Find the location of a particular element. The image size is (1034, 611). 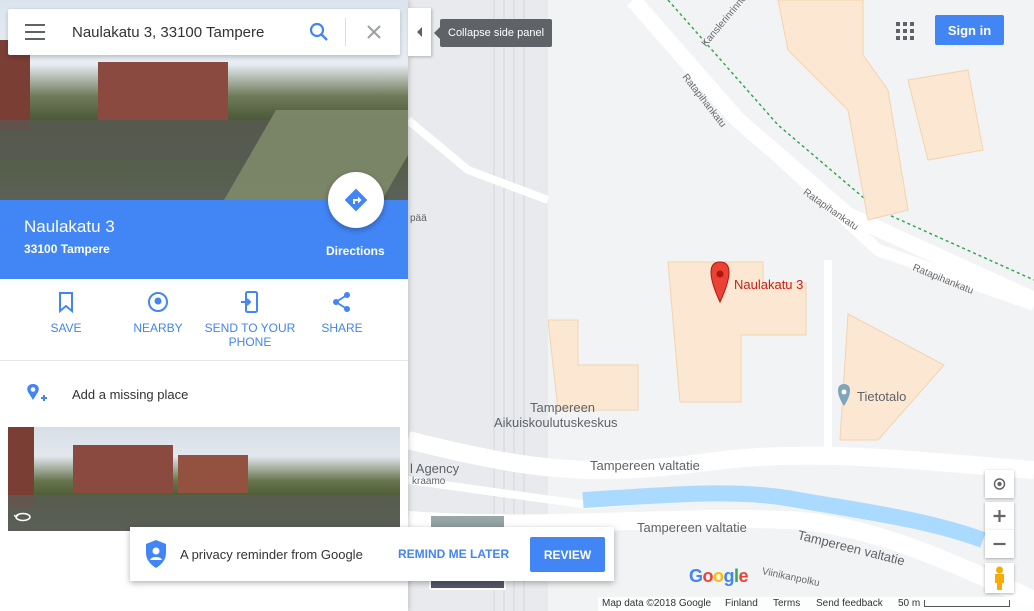

place-title: Naulakatu 3 is located at coordinates (69, 226).